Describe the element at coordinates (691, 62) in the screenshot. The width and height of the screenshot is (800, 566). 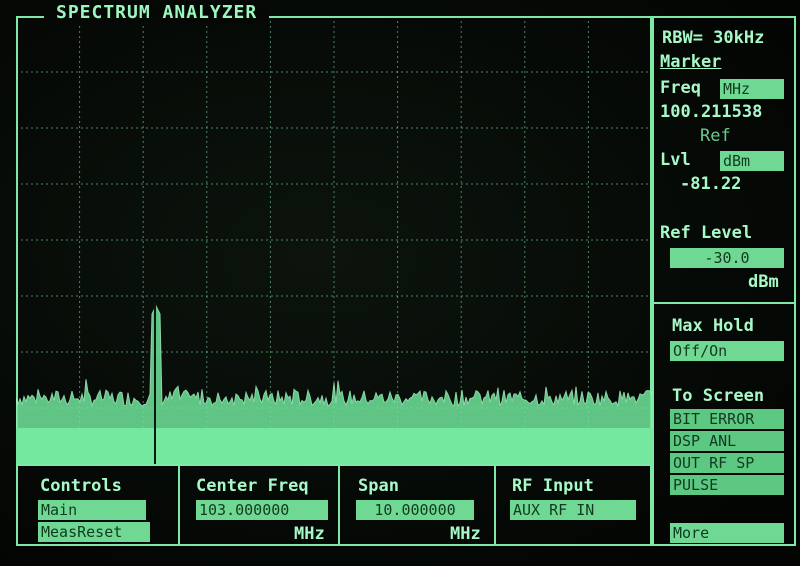
I see `marker-label: Marker` at that location.